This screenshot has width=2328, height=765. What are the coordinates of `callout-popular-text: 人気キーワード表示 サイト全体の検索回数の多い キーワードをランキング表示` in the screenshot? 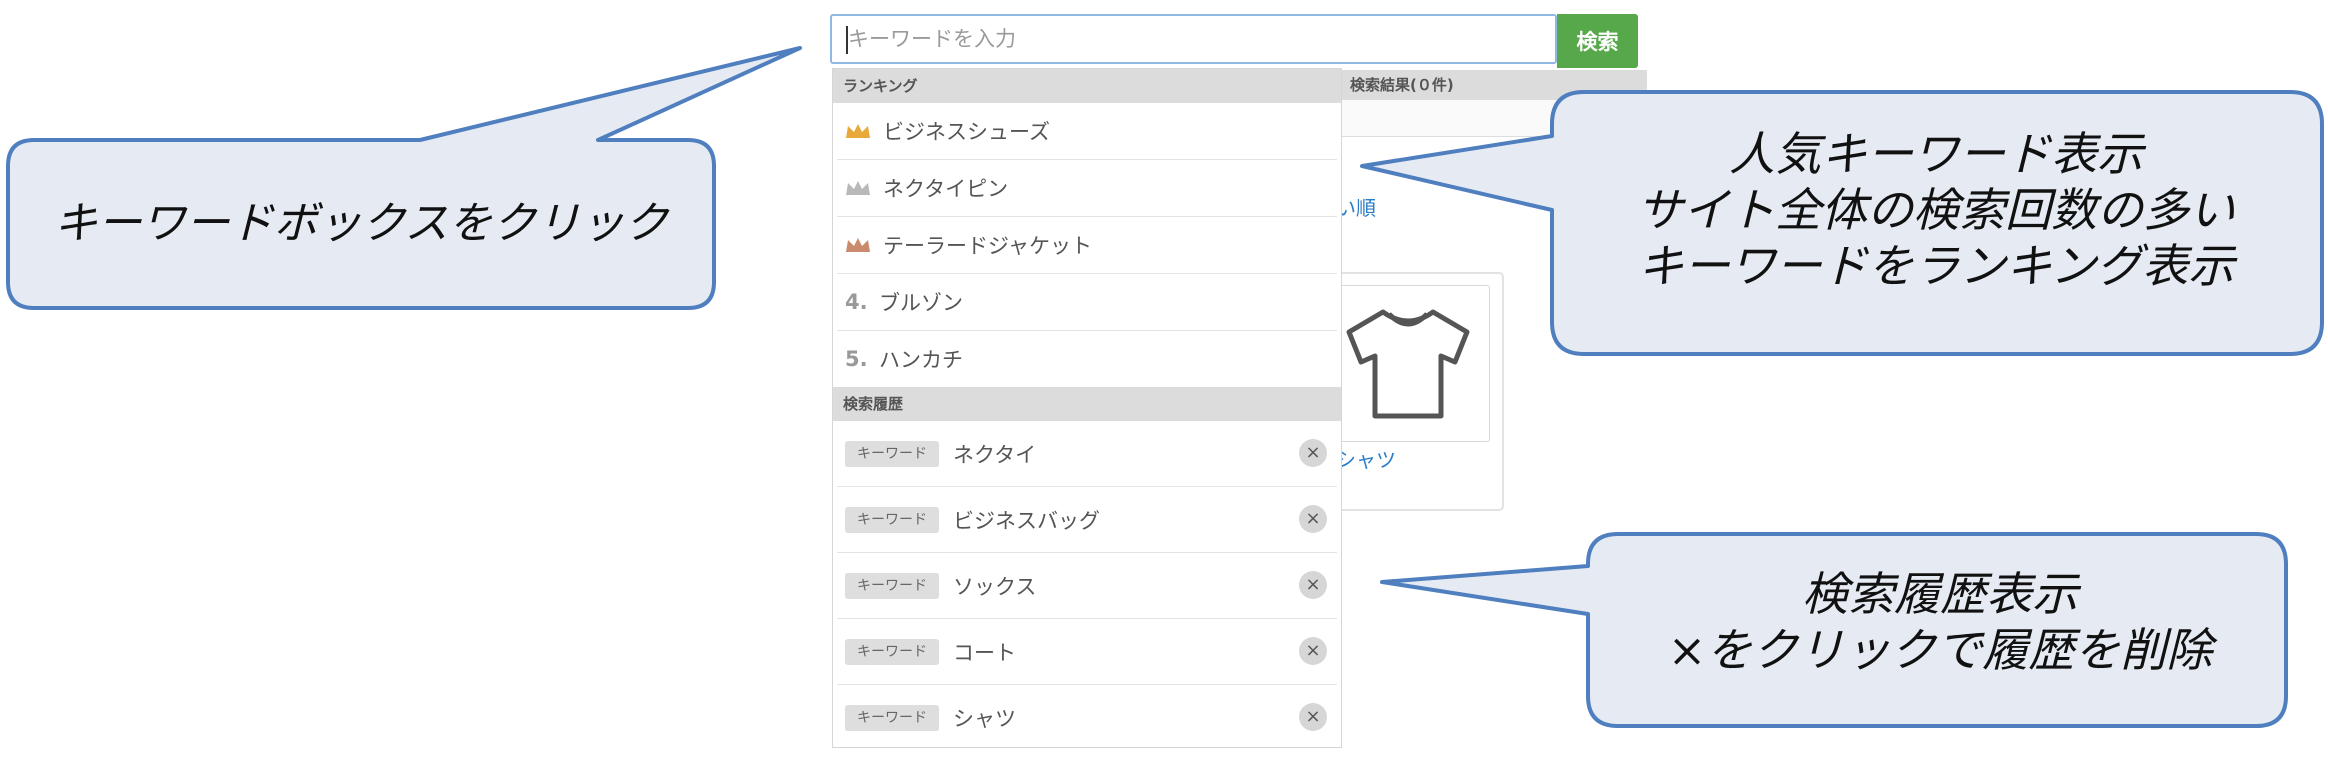 It's located at (1936, 210).